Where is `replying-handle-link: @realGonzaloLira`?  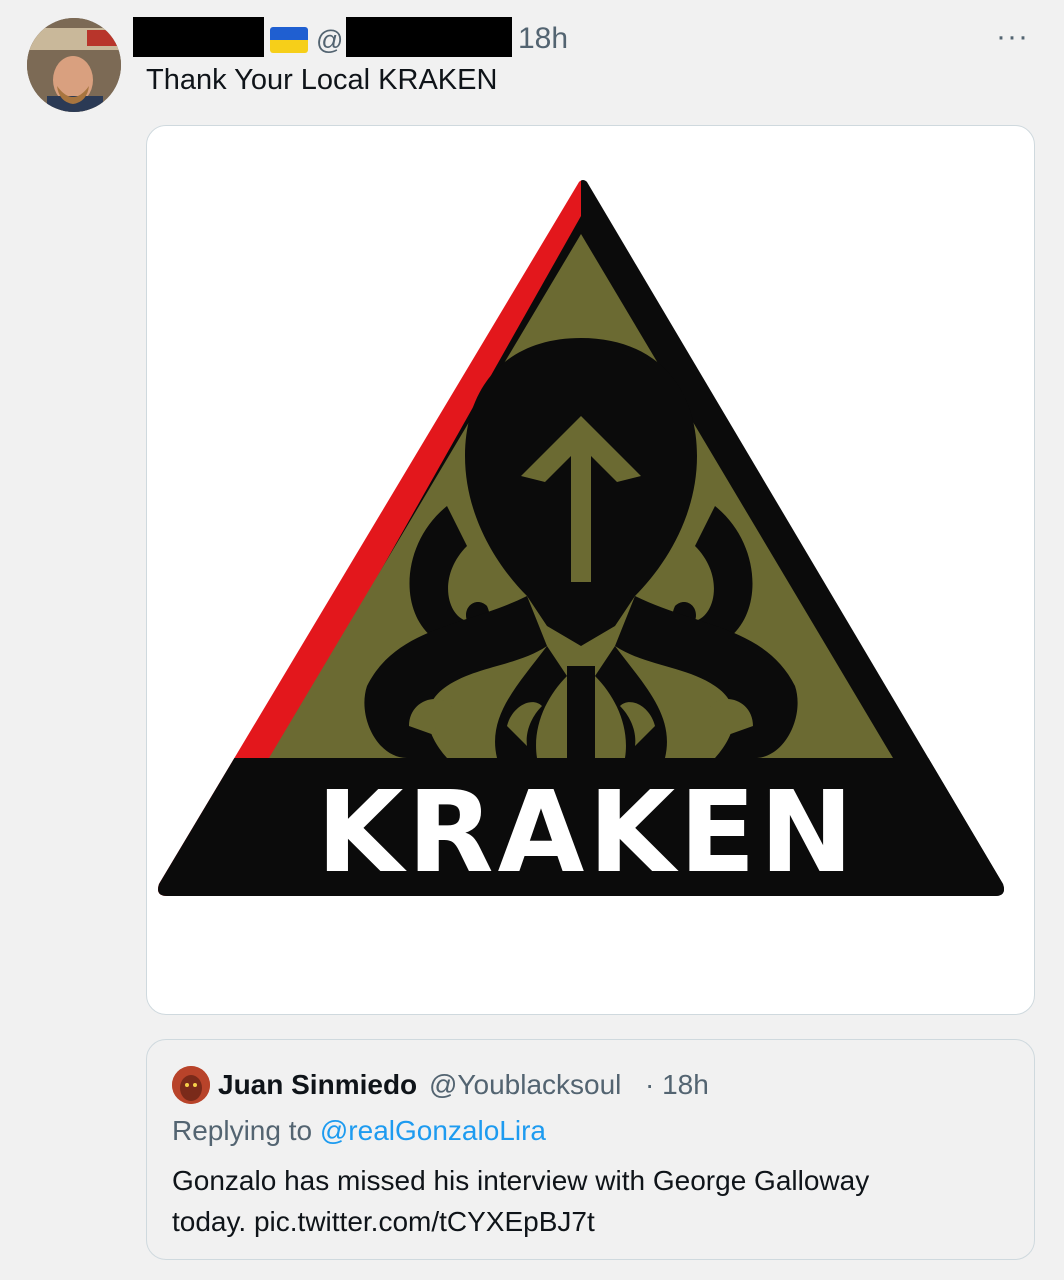
replying-handle-link: @realGonzaloLira is located at coordinates (433, 1130).